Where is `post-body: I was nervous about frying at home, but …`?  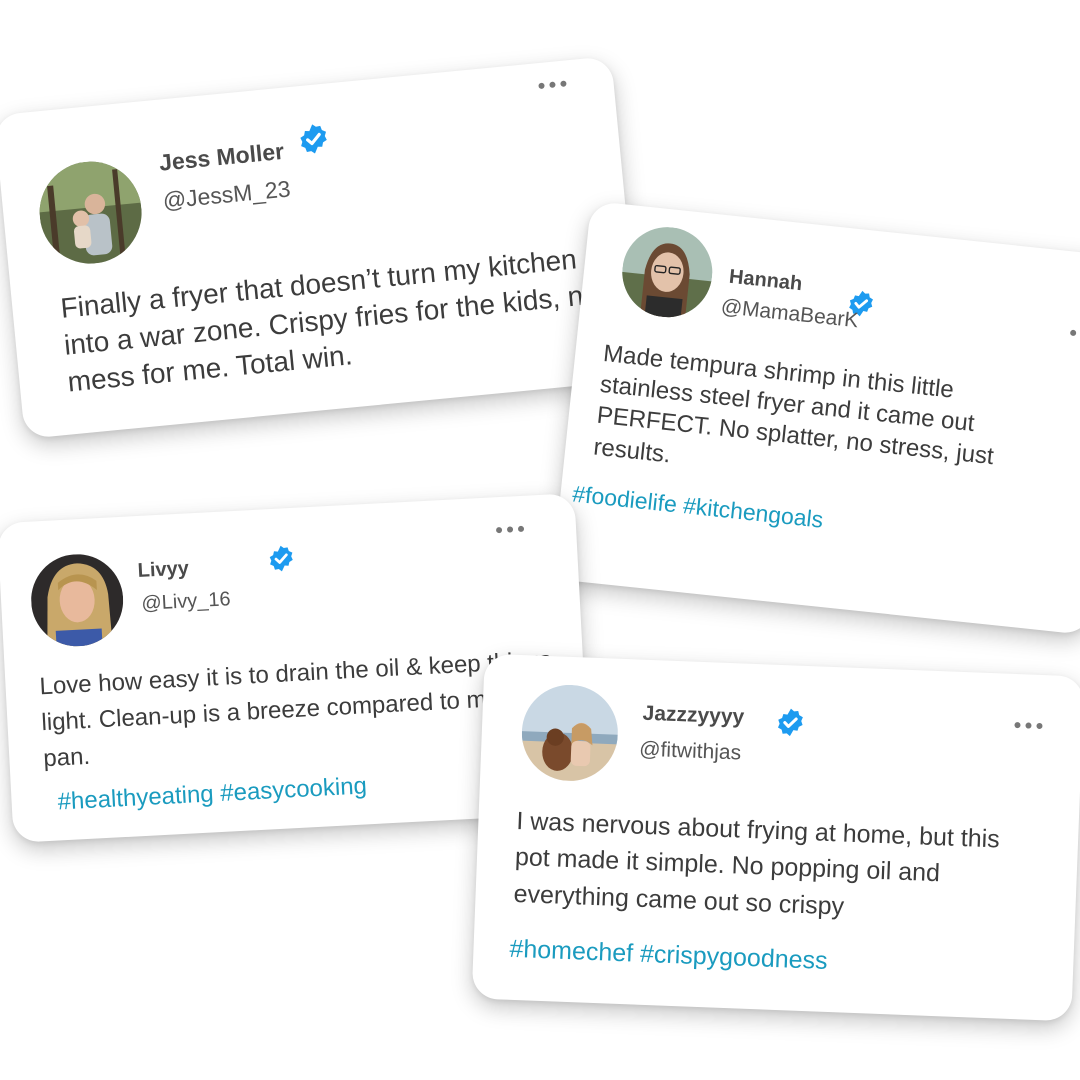
post-body: I was nervous about frying at home, but … is located at coordinates (757, 863).